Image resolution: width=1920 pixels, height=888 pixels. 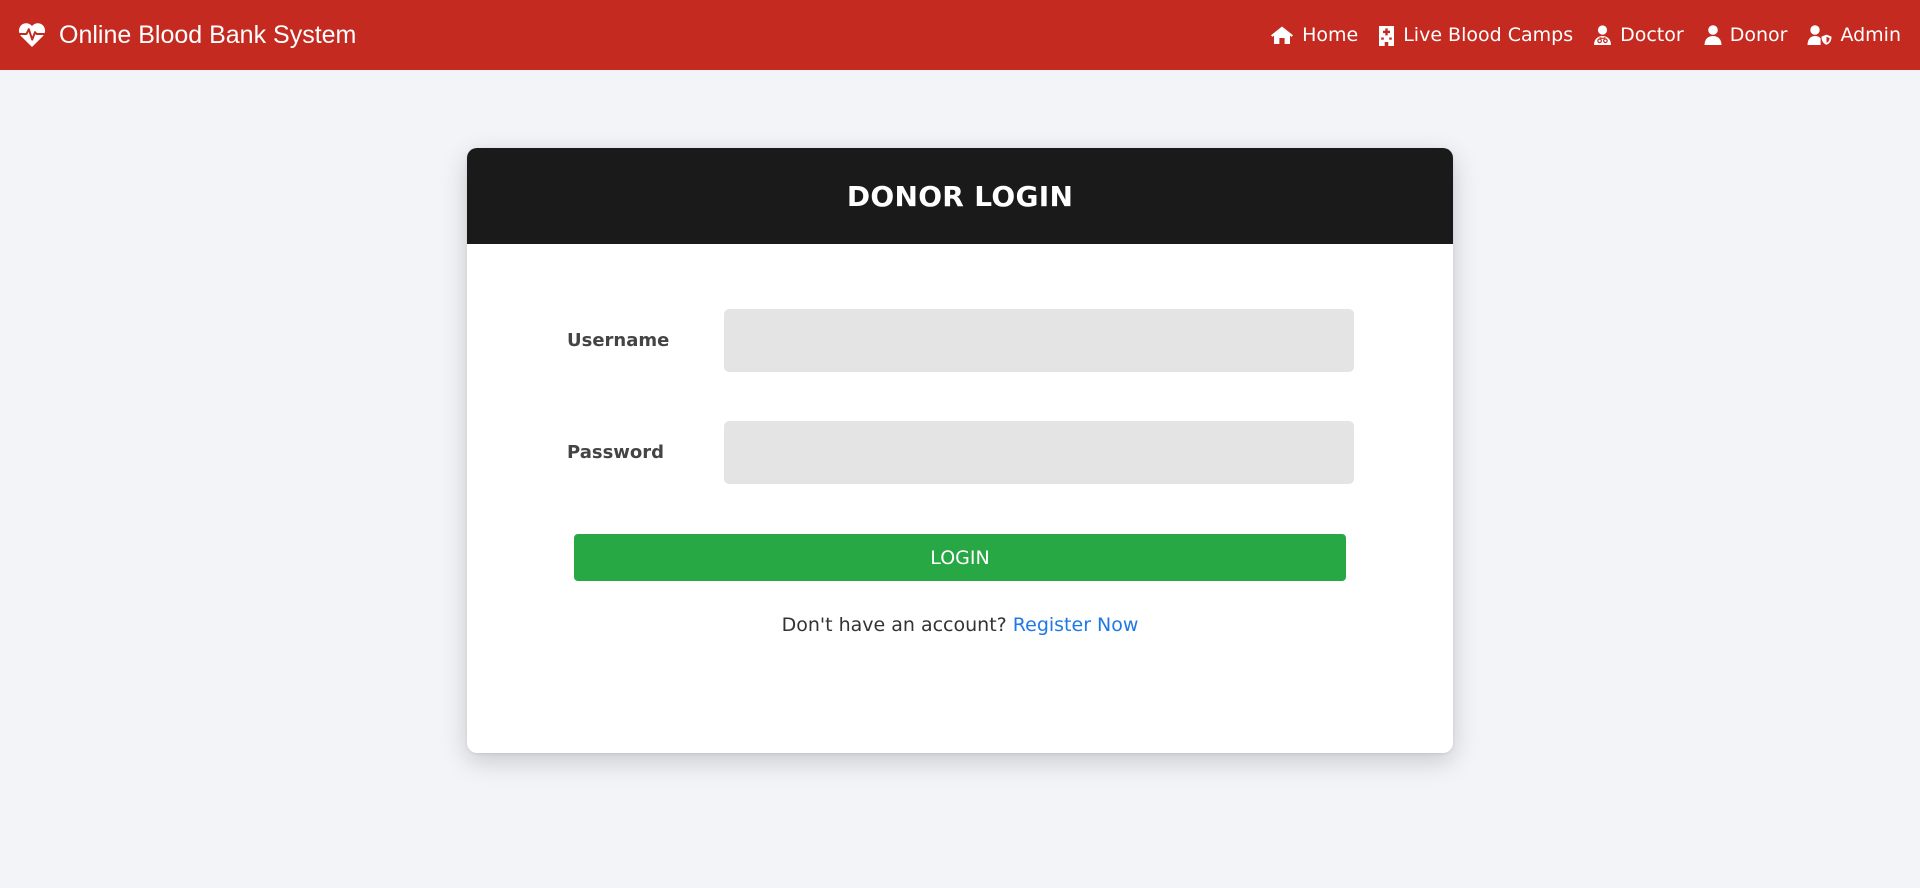 I want to click on brand-link: Online Blood Bank System, so click(x=187, y=35).